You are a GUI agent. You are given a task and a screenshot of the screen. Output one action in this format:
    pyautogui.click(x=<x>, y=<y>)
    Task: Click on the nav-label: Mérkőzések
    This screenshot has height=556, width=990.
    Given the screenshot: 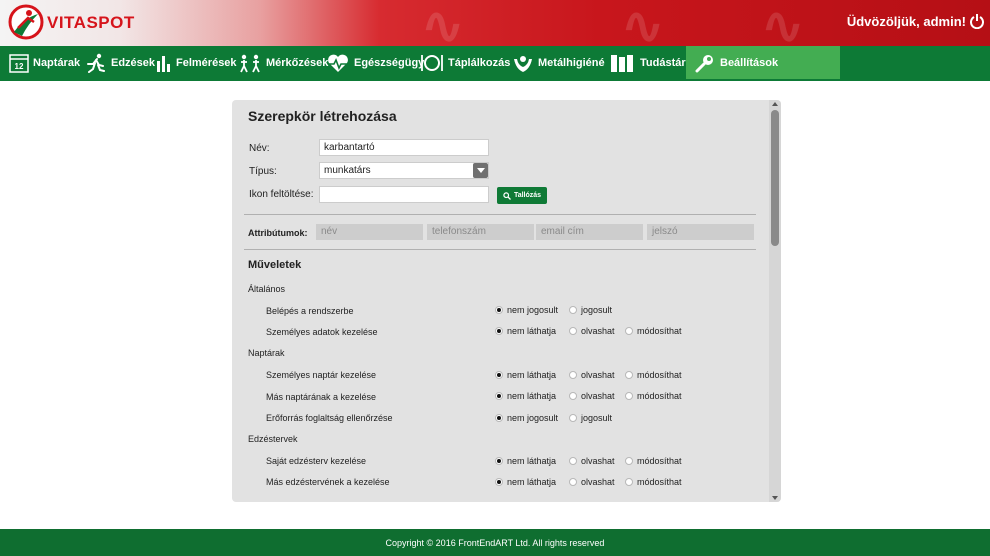 What is the action you would take?
    pyautogui.click(x=297, y=63)
    